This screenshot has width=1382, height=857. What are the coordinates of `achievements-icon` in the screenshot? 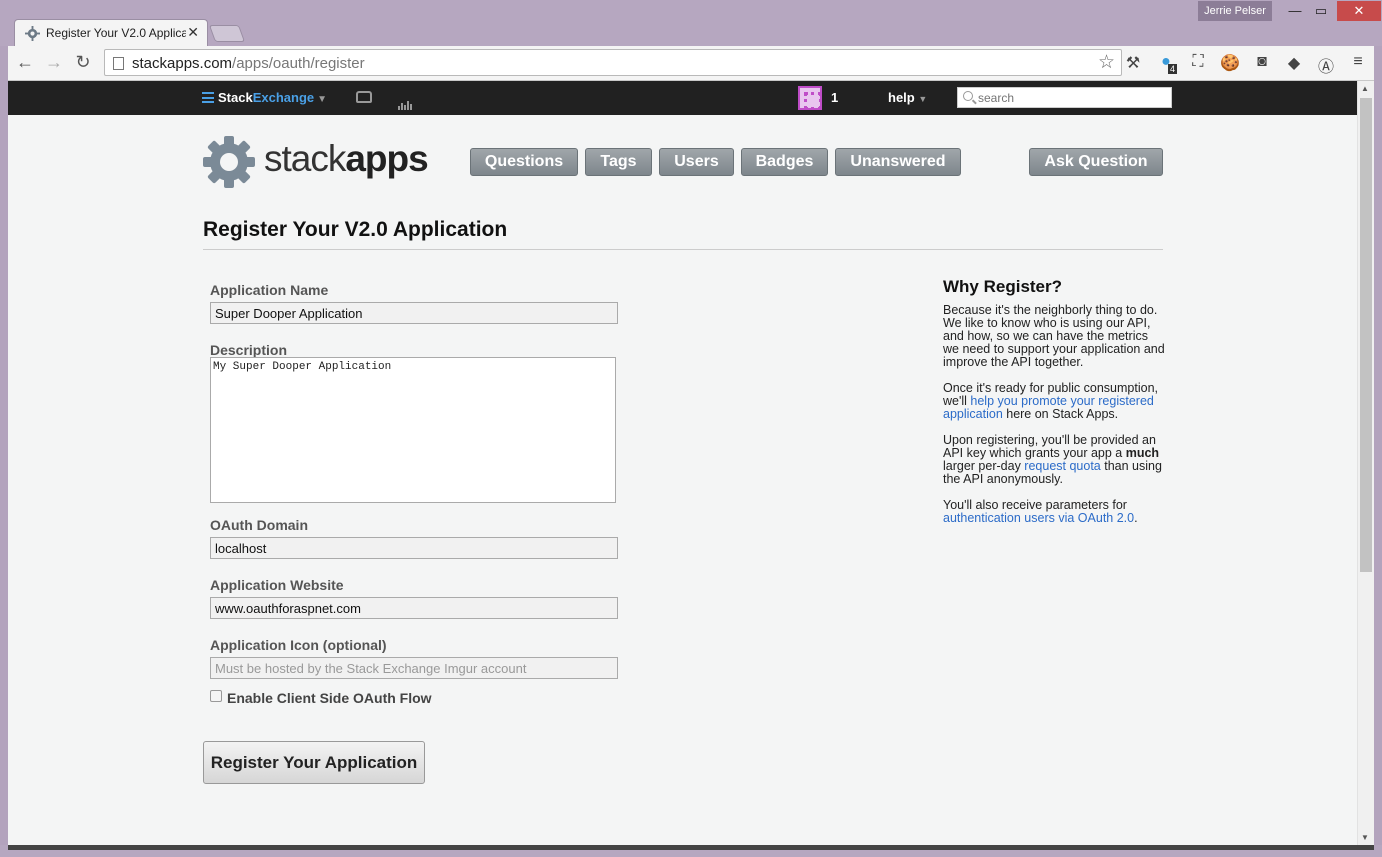 It's located at (405, 101).